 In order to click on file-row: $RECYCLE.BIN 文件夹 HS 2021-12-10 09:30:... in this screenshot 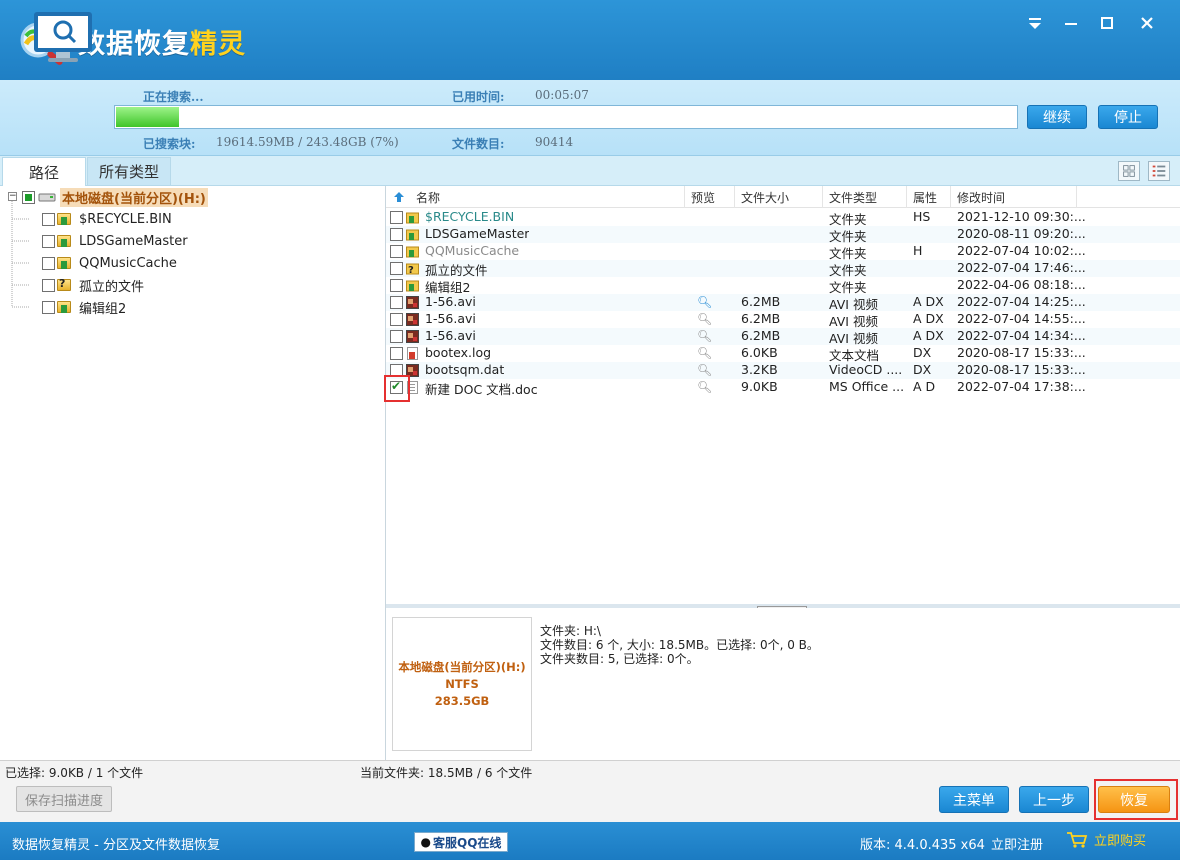, I will do `click(783, 218)`.